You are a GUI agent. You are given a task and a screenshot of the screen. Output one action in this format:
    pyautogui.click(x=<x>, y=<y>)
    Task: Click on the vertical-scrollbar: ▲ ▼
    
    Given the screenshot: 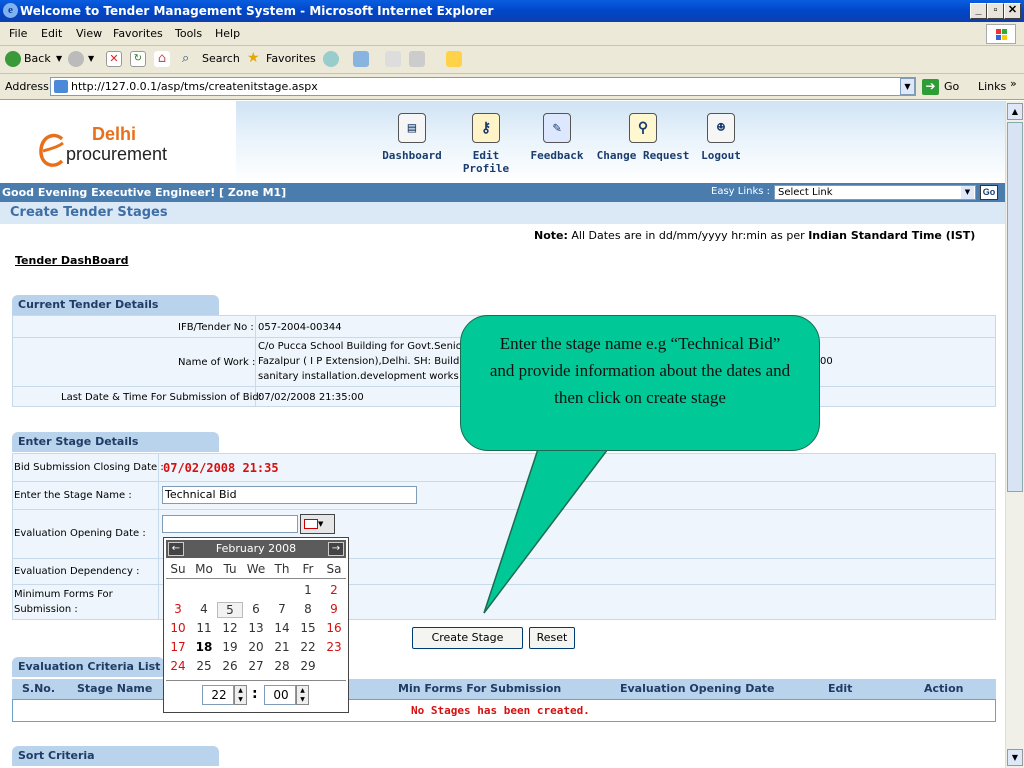 What is the action you would take?
    pyautogui.click(x=1014, y=434)
    